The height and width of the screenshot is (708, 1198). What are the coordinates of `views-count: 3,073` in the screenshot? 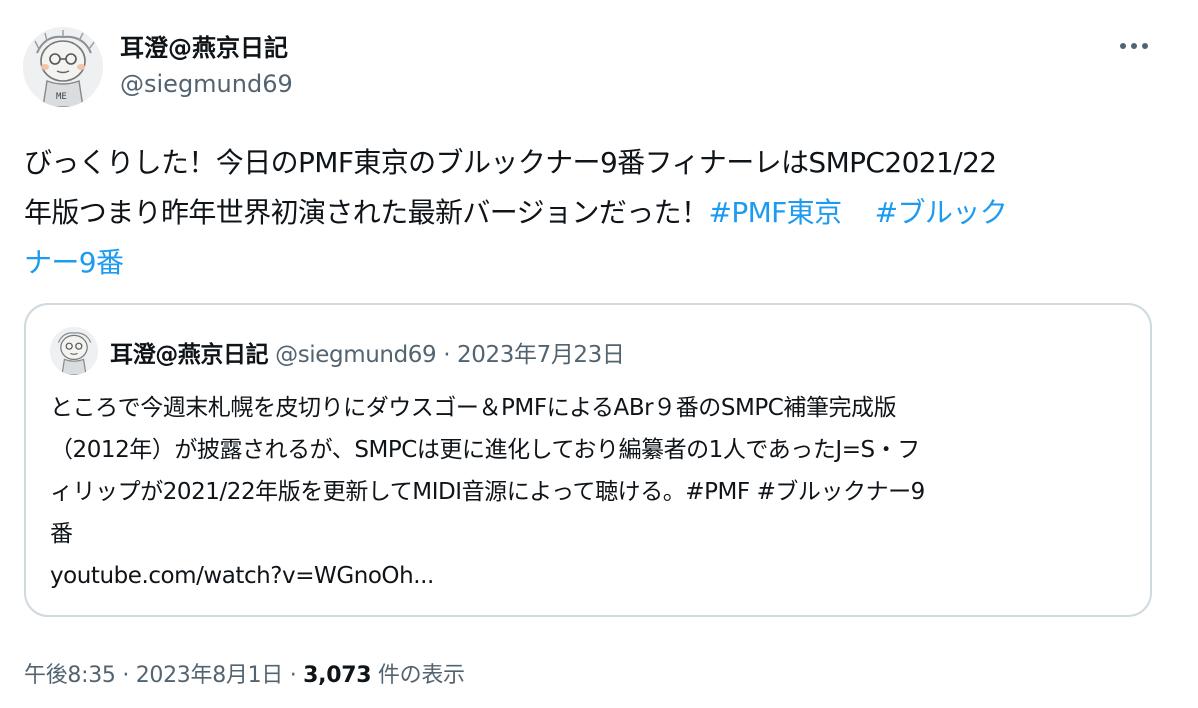 It's located at (337, 675).